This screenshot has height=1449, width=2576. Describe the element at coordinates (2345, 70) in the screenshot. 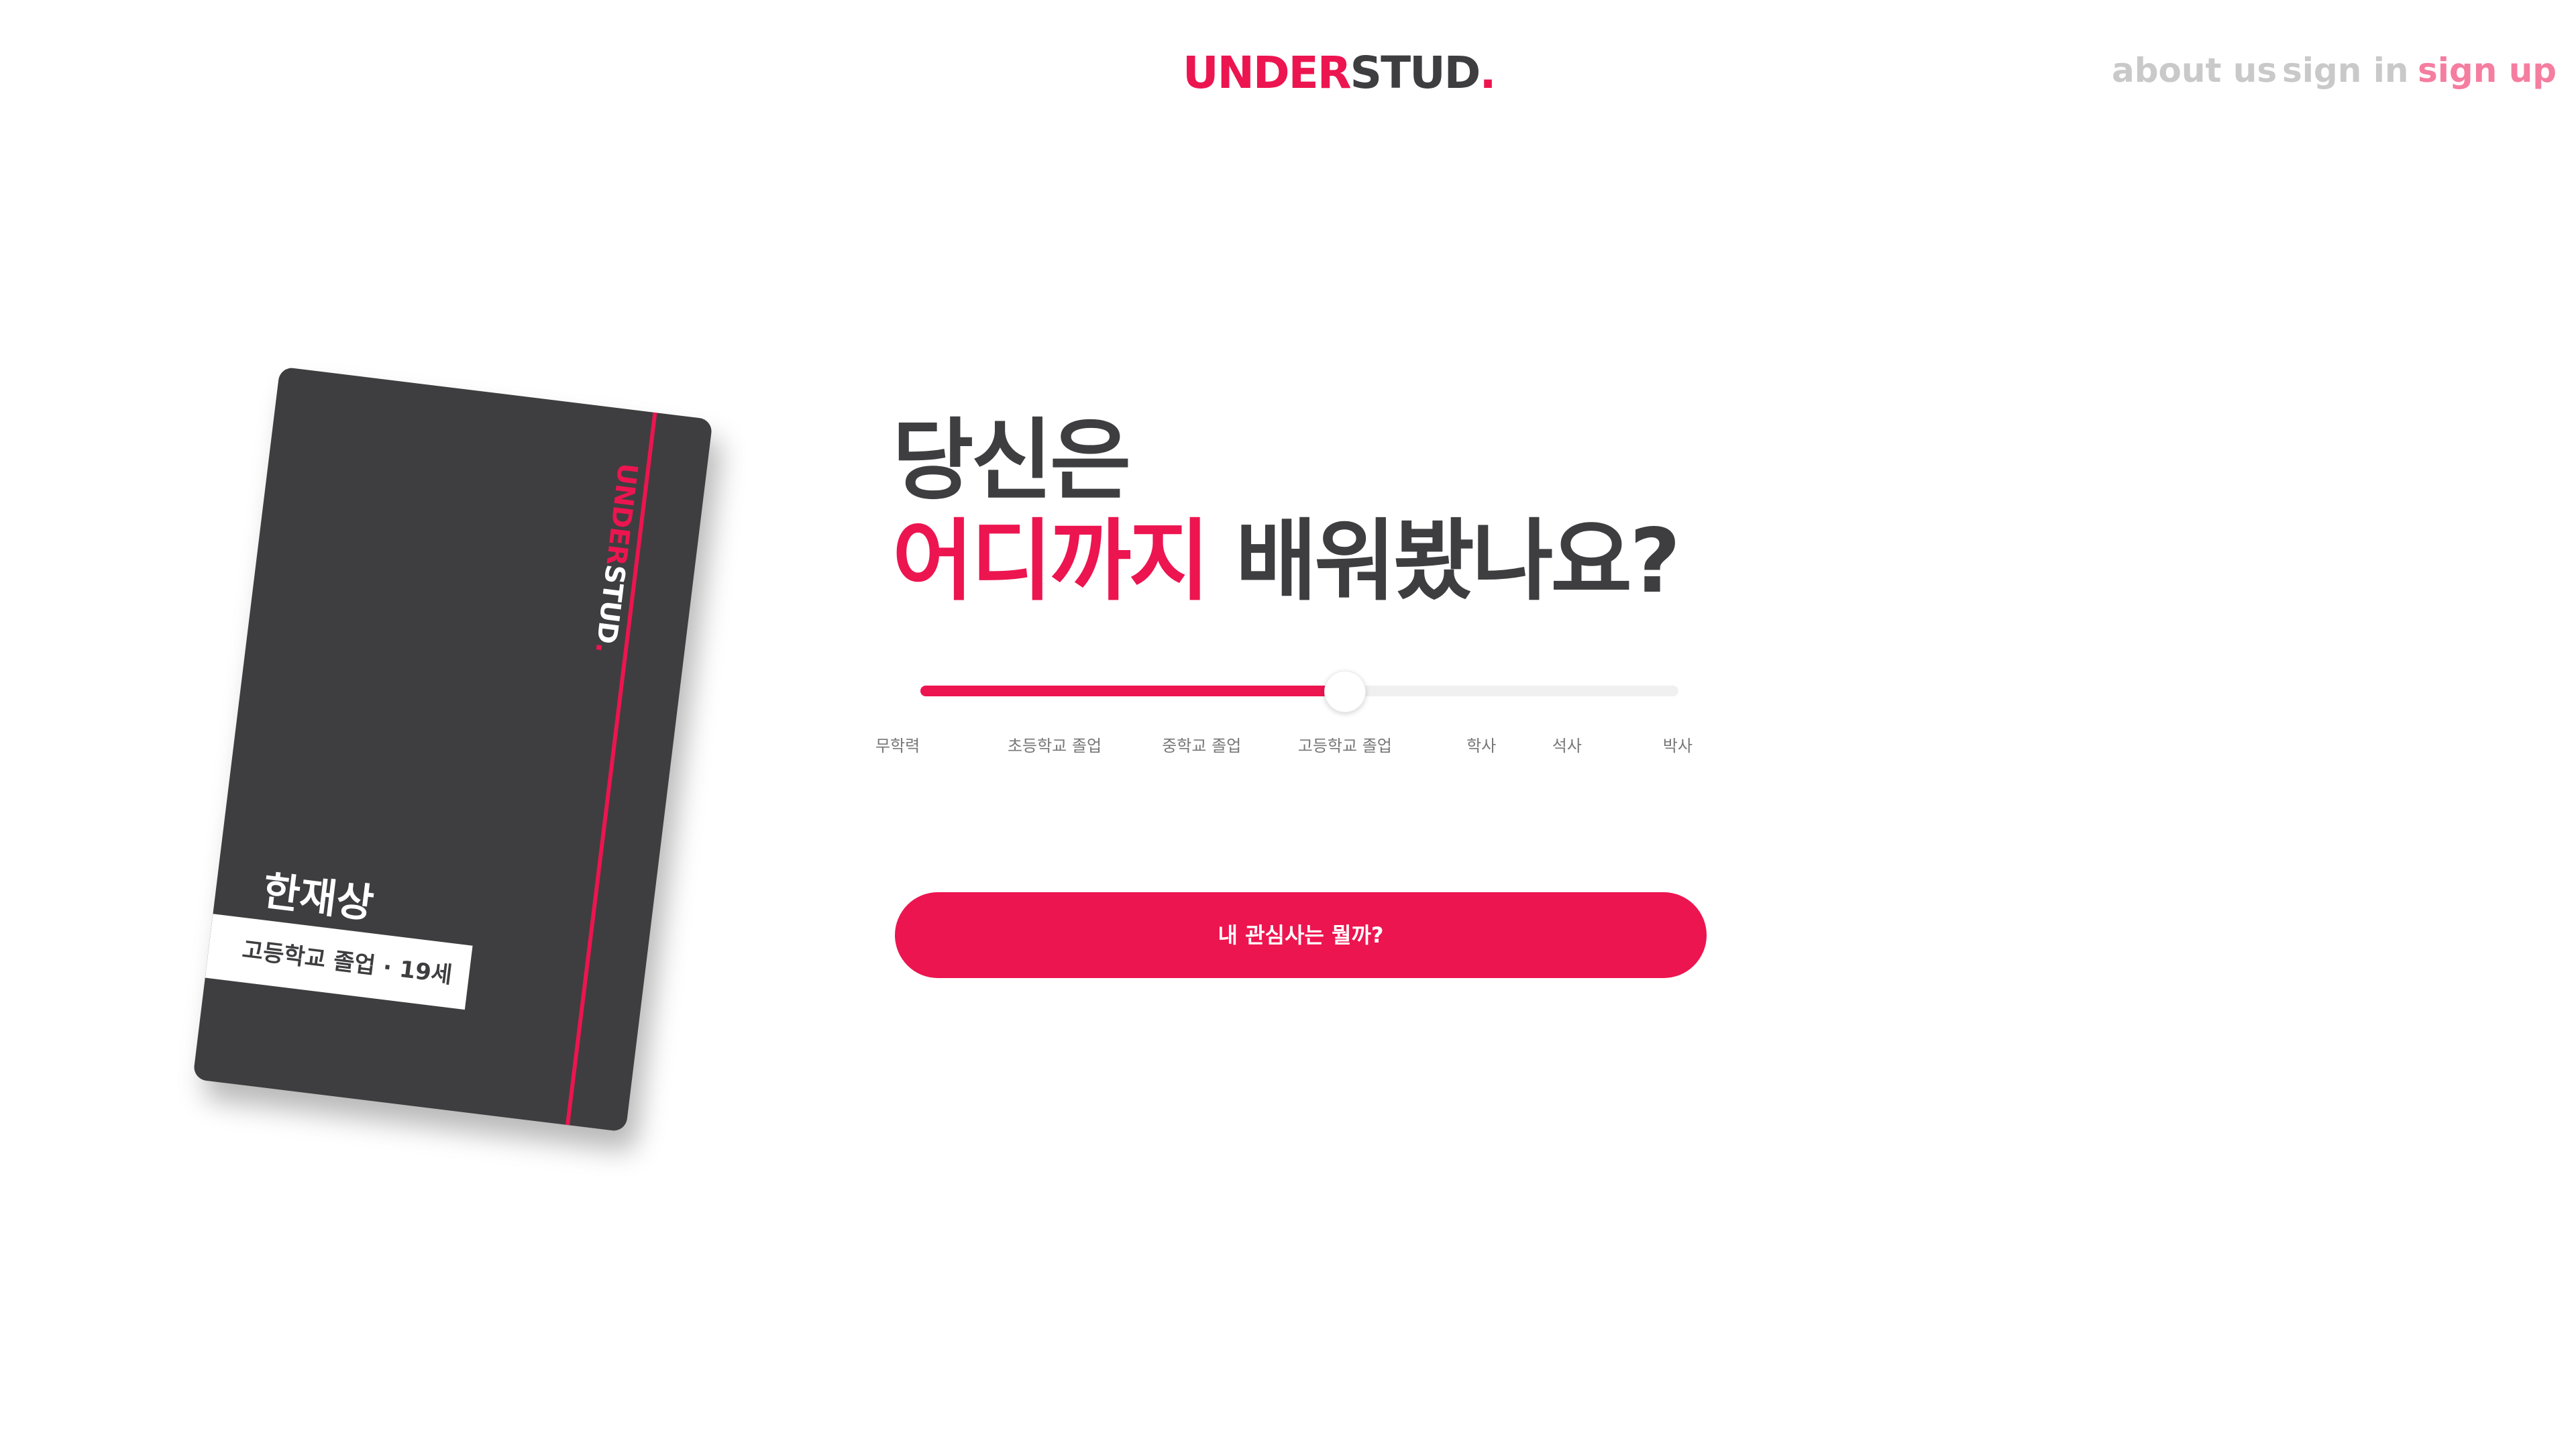

I see `nav-sign-in-link: sign in` at that location.